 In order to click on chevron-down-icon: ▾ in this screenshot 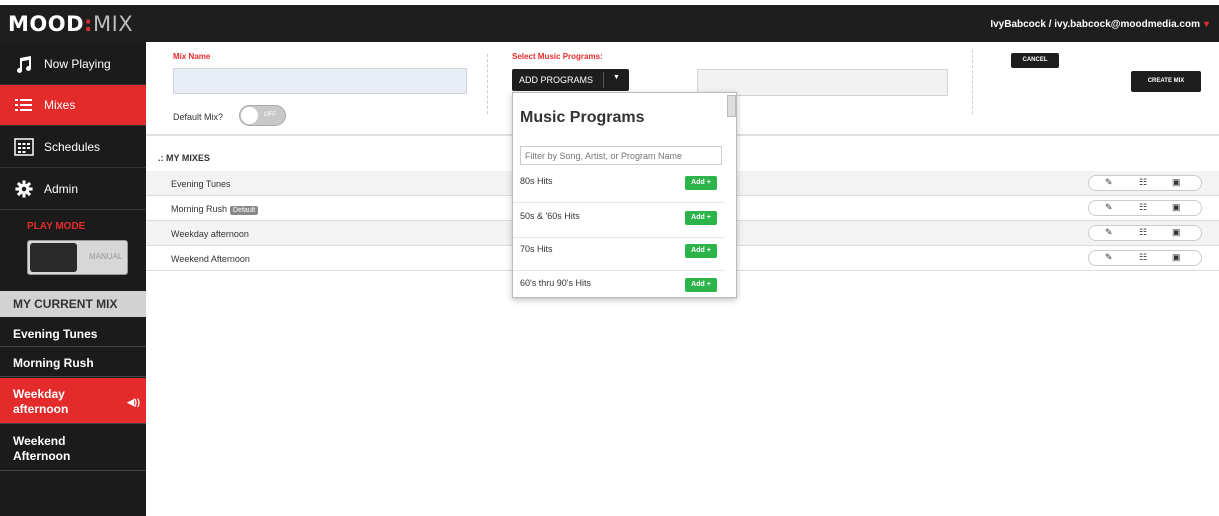, I will do `click(1206, 24)`.